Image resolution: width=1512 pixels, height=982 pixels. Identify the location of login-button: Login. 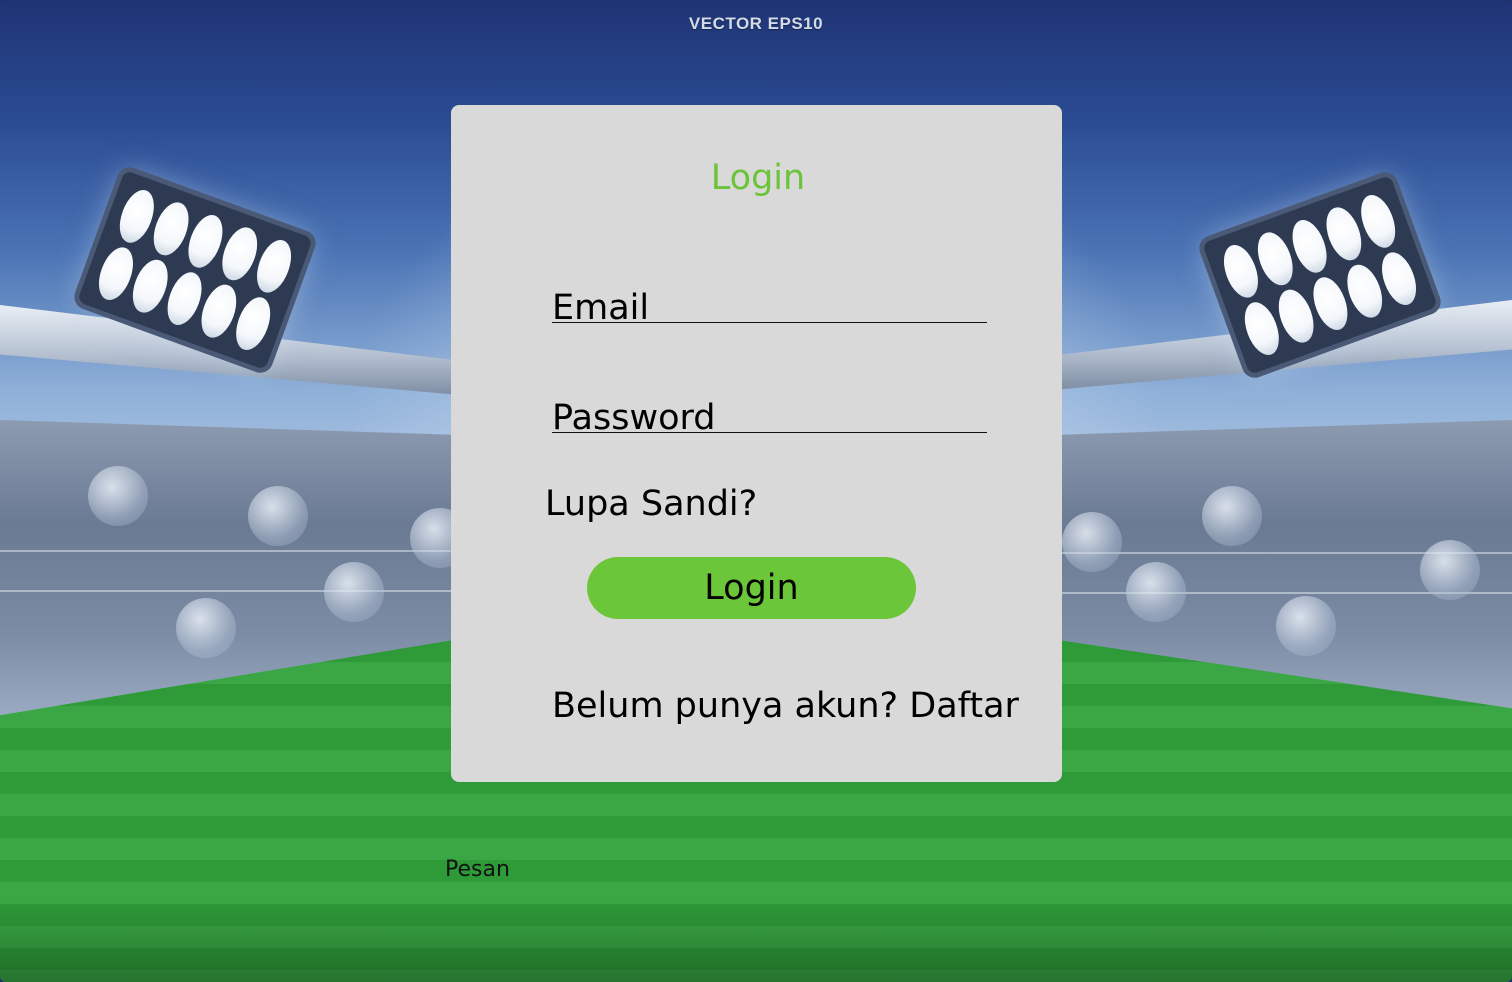
(751, 588).